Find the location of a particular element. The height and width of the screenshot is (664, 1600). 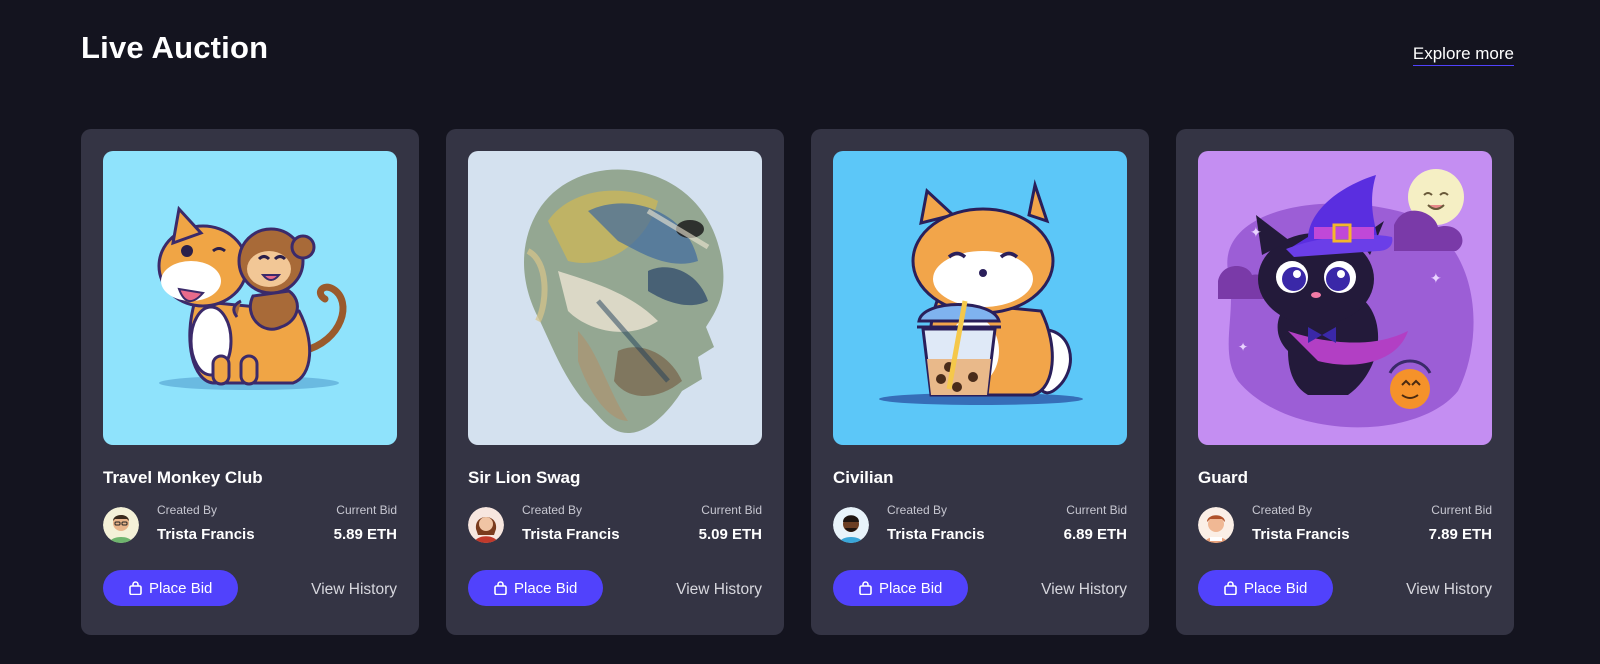

nft-title: Travel Monkey Club is located at coordinates (183, 478).